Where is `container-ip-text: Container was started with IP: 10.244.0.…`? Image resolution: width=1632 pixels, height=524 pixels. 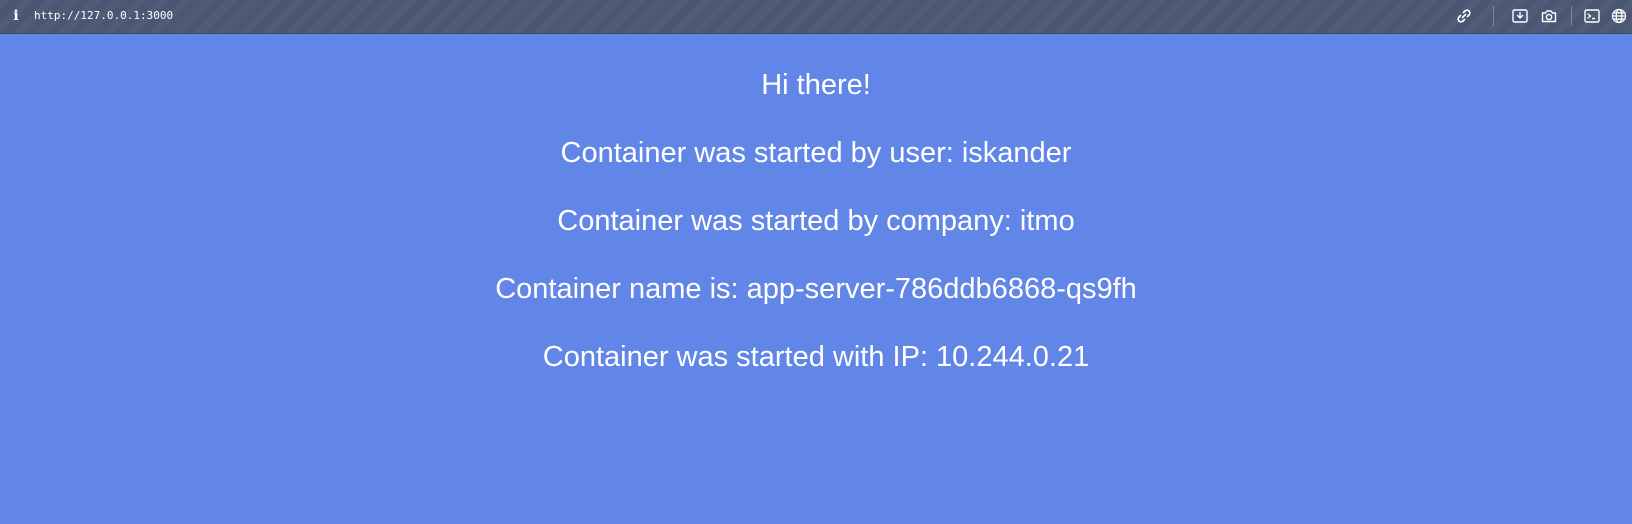 container-ip-text: Container was started with IP: 10.244.0.… is located at coordinates (816, 357).